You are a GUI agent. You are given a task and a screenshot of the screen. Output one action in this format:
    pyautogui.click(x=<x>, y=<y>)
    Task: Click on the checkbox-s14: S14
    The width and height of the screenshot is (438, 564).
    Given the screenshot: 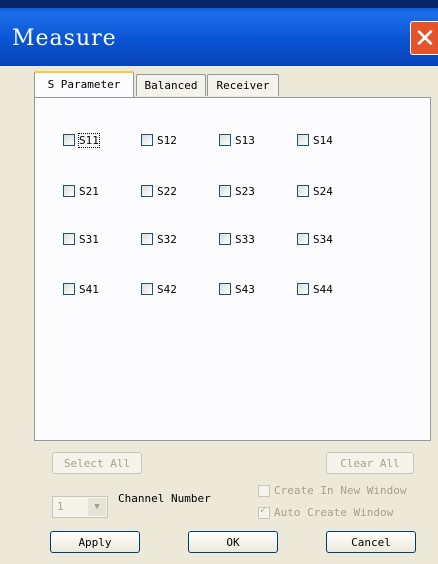 What is the action you would take?
    pyautogui.click(x=315, y=140)
    